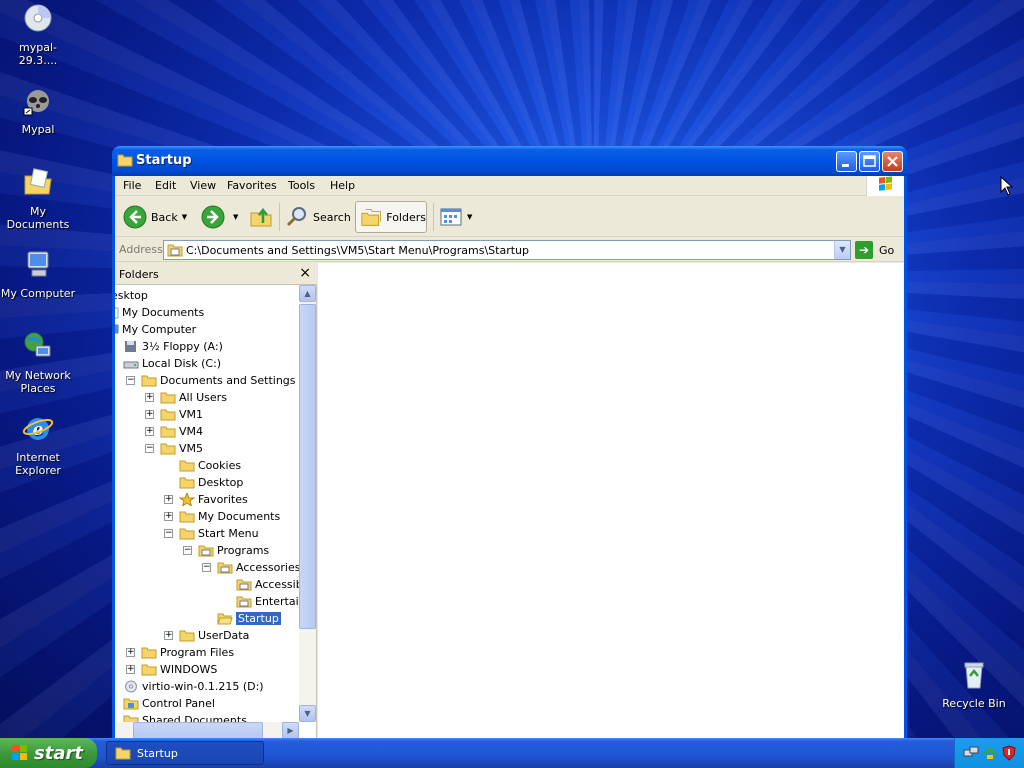 This screenshot has height=768, width=1024. I want to click on standard-toolbar: Back ▼ ▼ Search Folders ▼, so click(509, 217).